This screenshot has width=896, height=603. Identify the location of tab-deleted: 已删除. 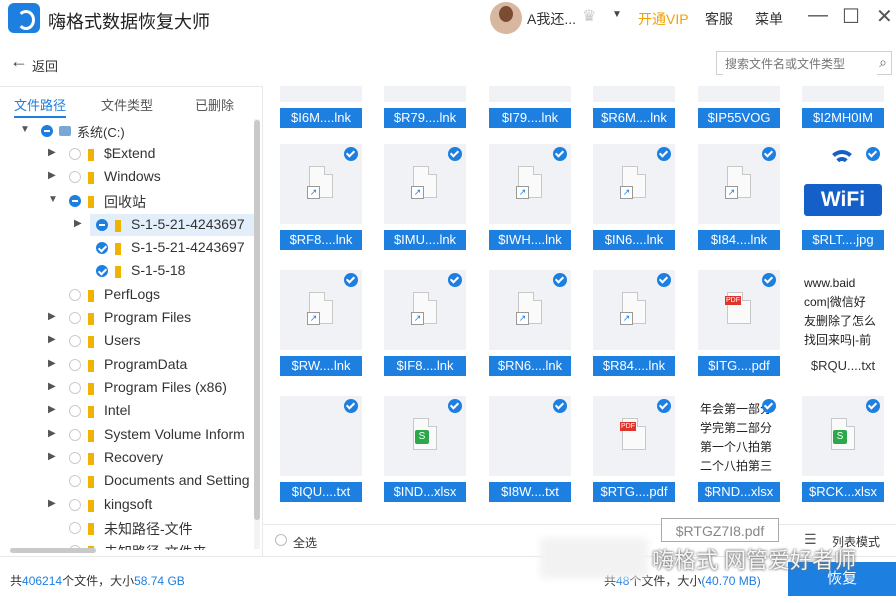
(214, 104).